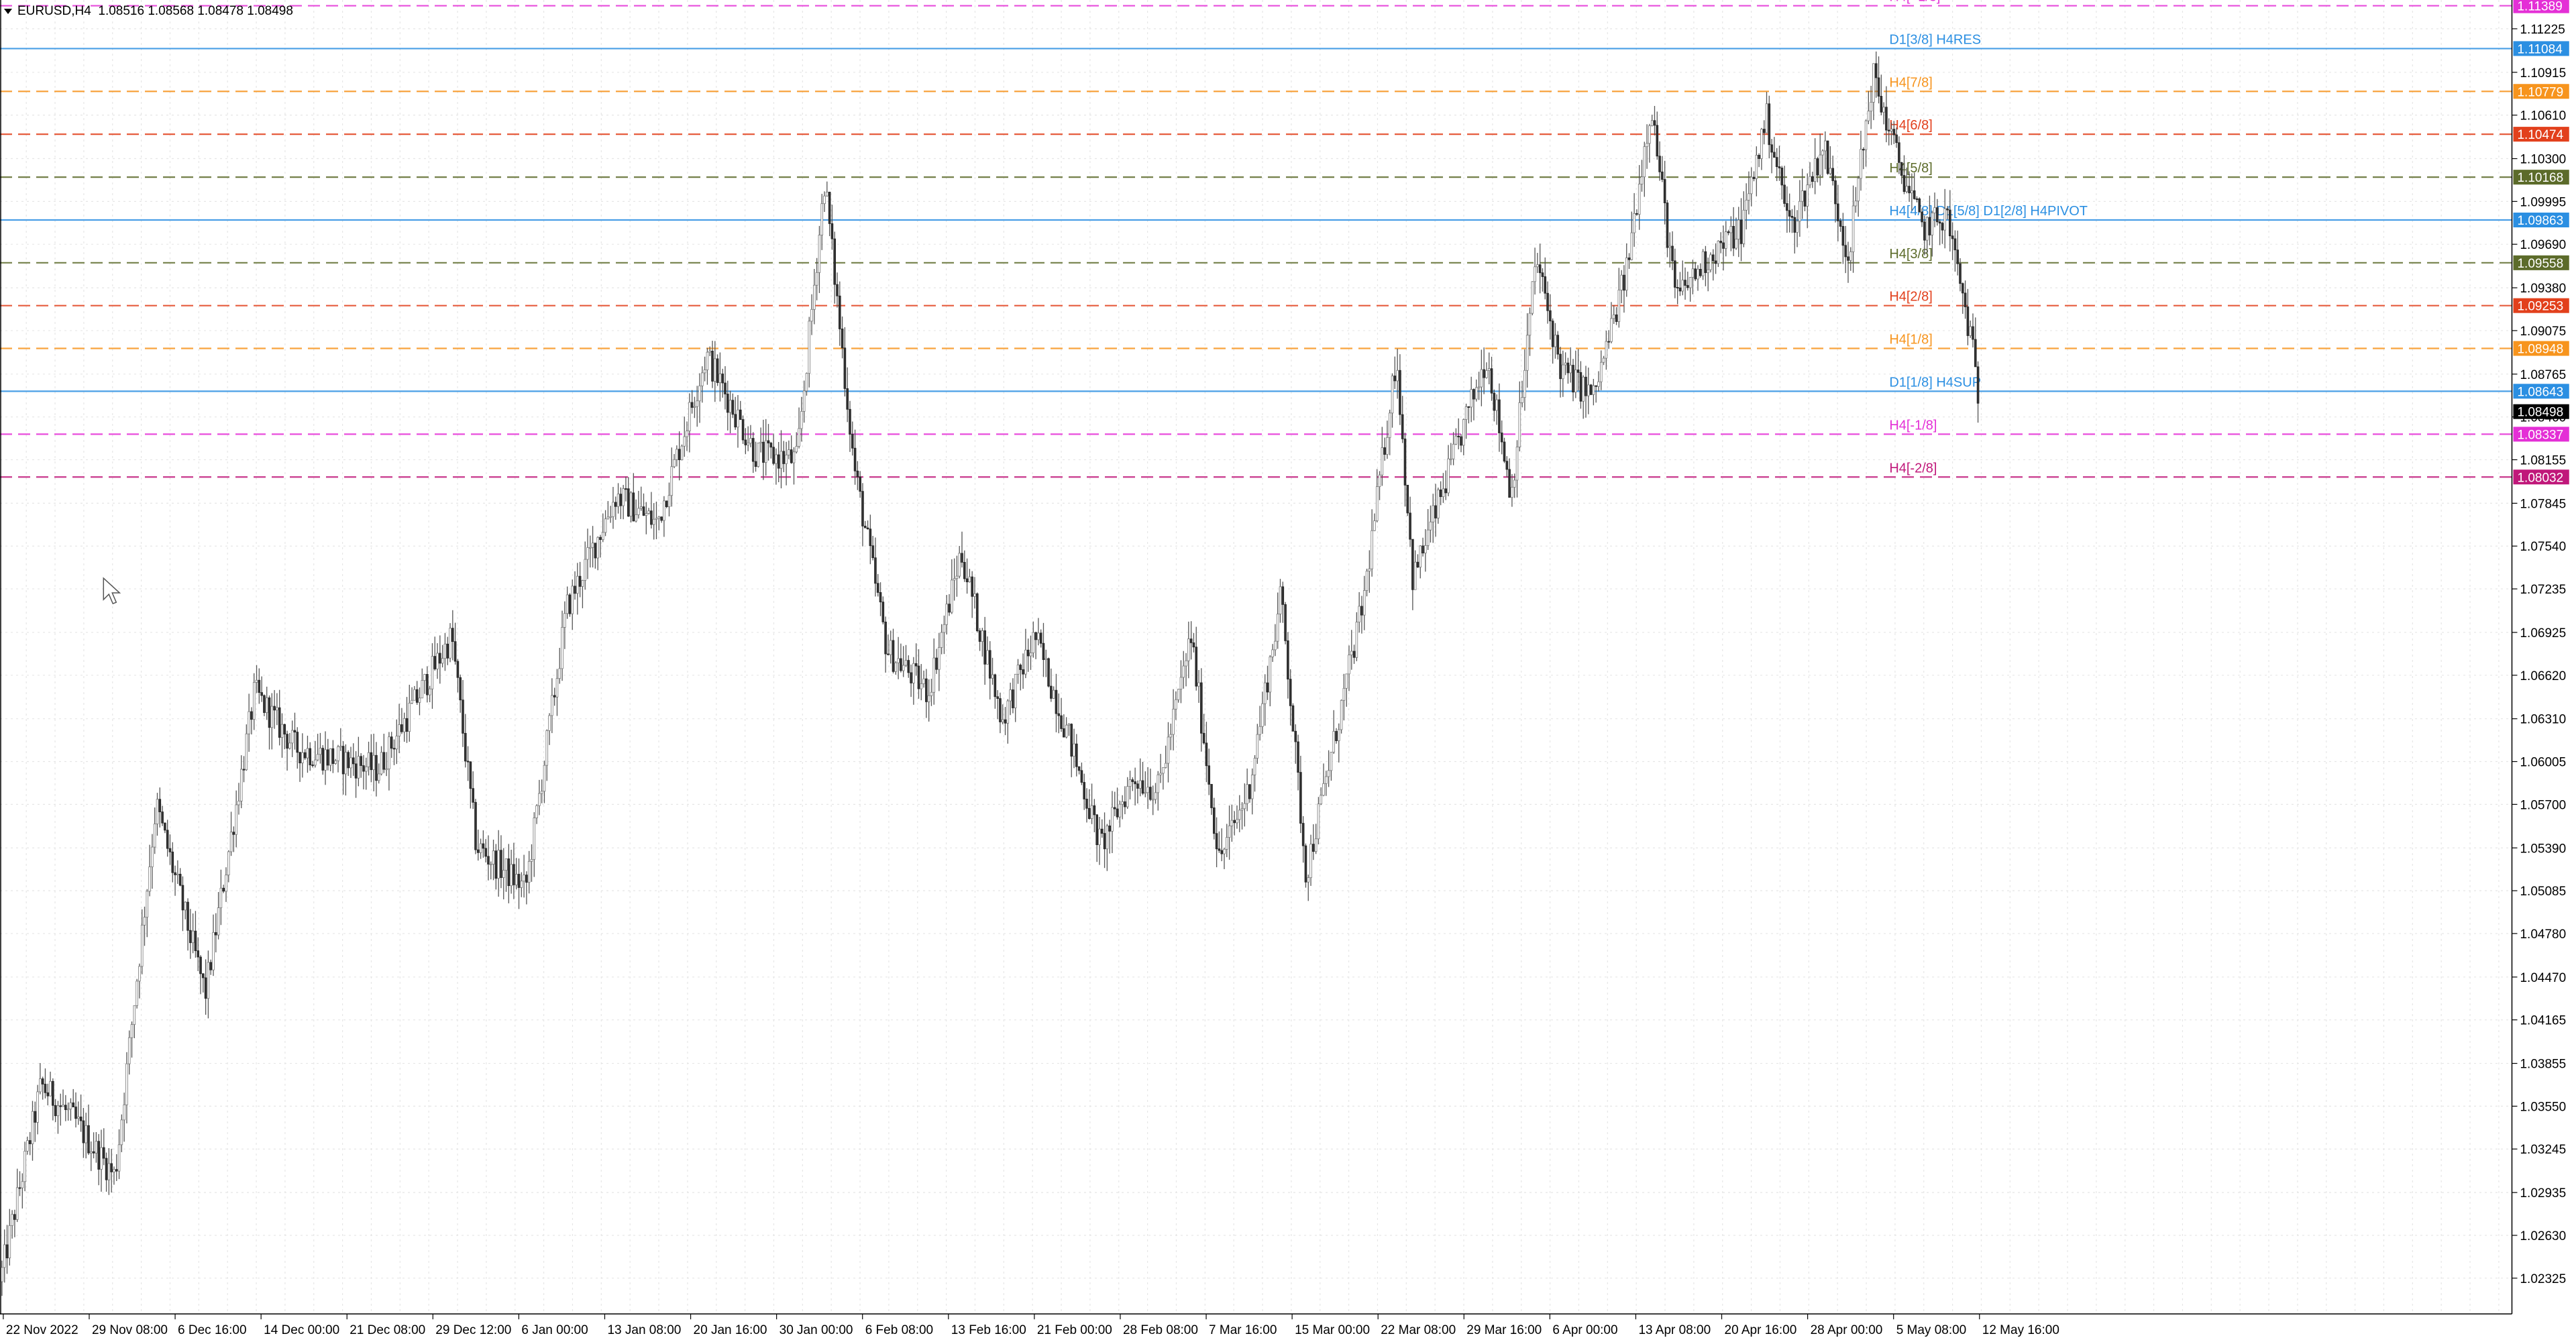 The width and height of the screenshot is (2576, 1342). Describe the element at coordinates (2543, 676) in the screenshot. I see `y-tick-label: 1.06620` at that location.